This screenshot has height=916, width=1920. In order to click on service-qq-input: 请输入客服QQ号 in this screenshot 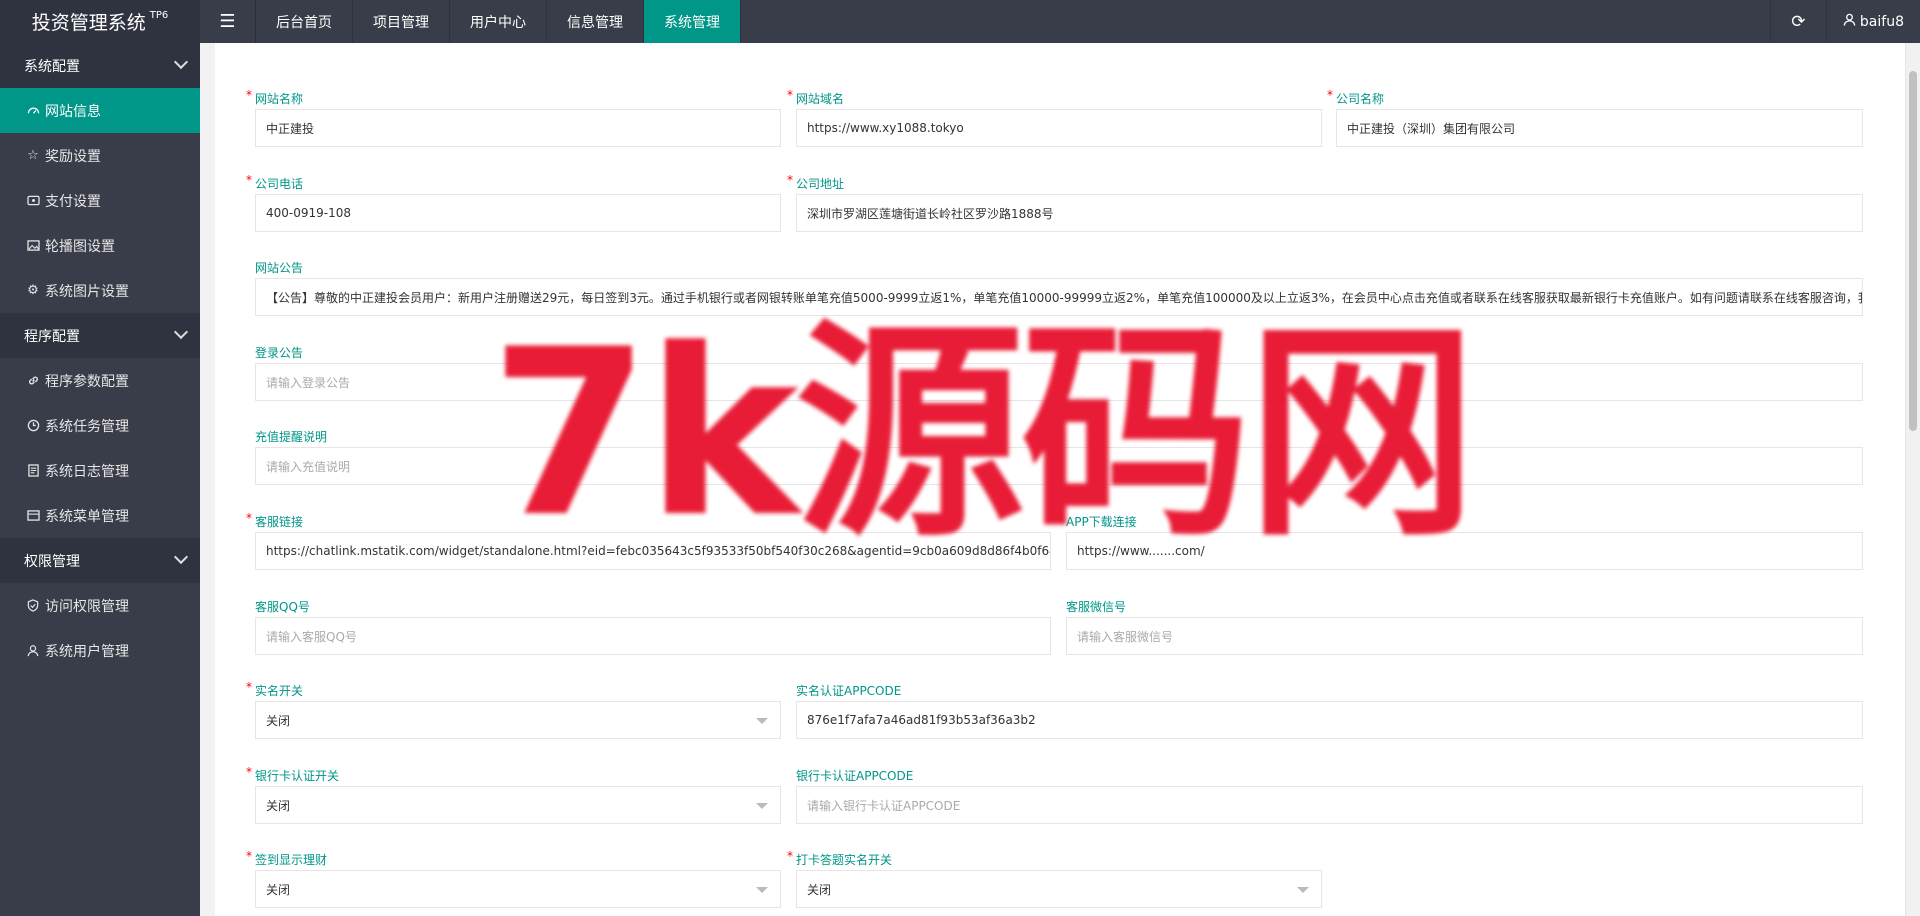, I will do `click(653, 636)`.